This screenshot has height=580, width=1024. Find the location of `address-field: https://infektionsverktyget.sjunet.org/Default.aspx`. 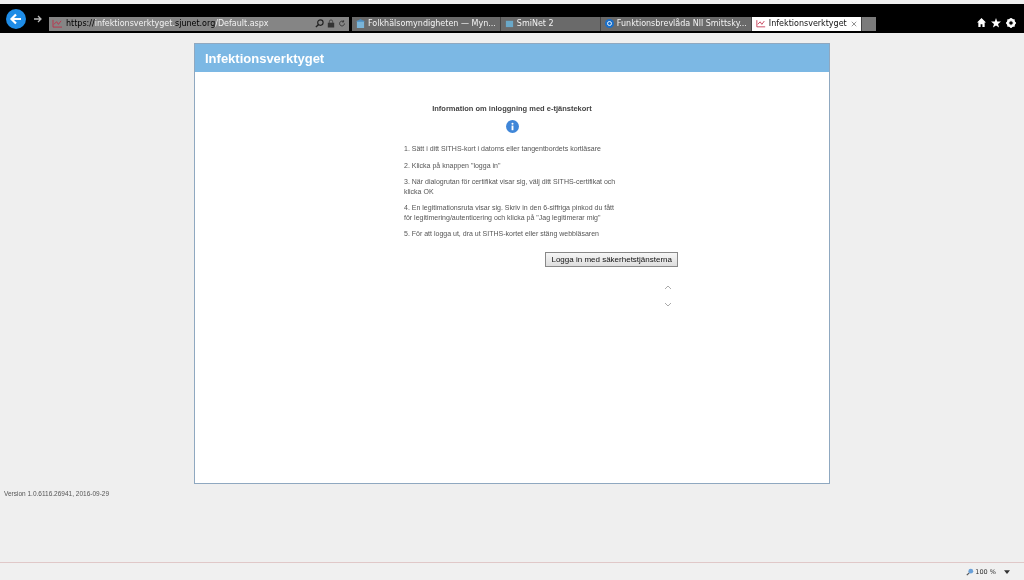

address-field: https://infektionsverktyget.sjunet.org/Default.aspx is located at coordinates (199, 23).